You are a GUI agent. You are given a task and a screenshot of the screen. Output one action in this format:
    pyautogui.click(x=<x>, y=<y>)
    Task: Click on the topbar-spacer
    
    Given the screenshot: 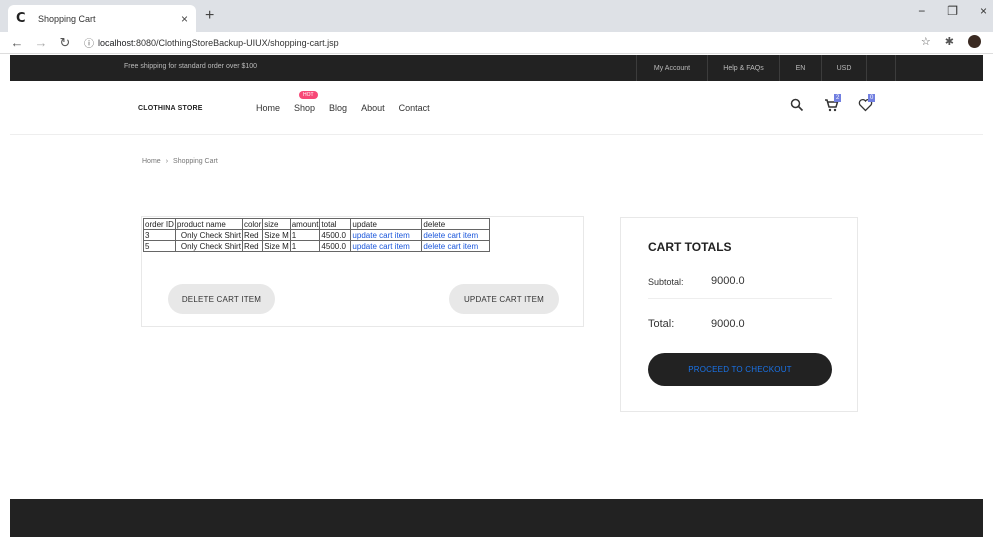 What is the action you would take?
    pyautogui.click(x=881, y=68)
    